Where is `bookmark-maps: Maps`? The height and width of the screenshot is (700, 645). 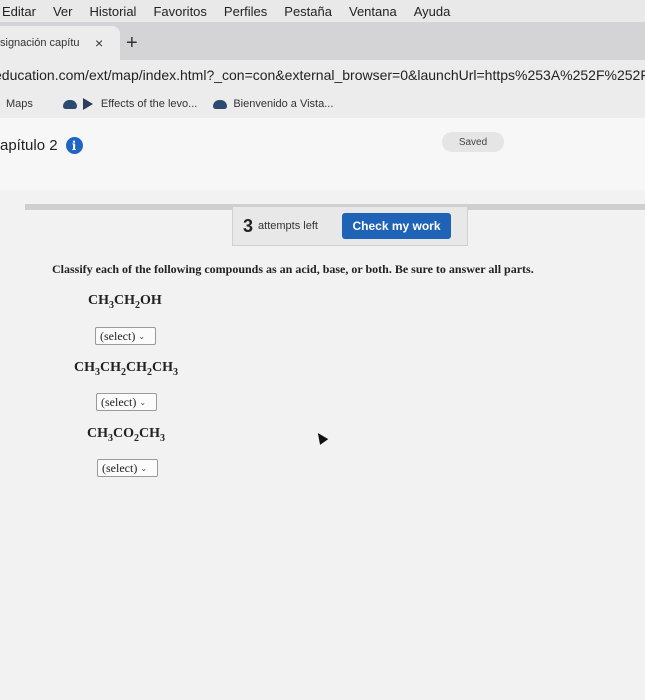
bookmark-maps: Maps is located at coordinates (19, 104).